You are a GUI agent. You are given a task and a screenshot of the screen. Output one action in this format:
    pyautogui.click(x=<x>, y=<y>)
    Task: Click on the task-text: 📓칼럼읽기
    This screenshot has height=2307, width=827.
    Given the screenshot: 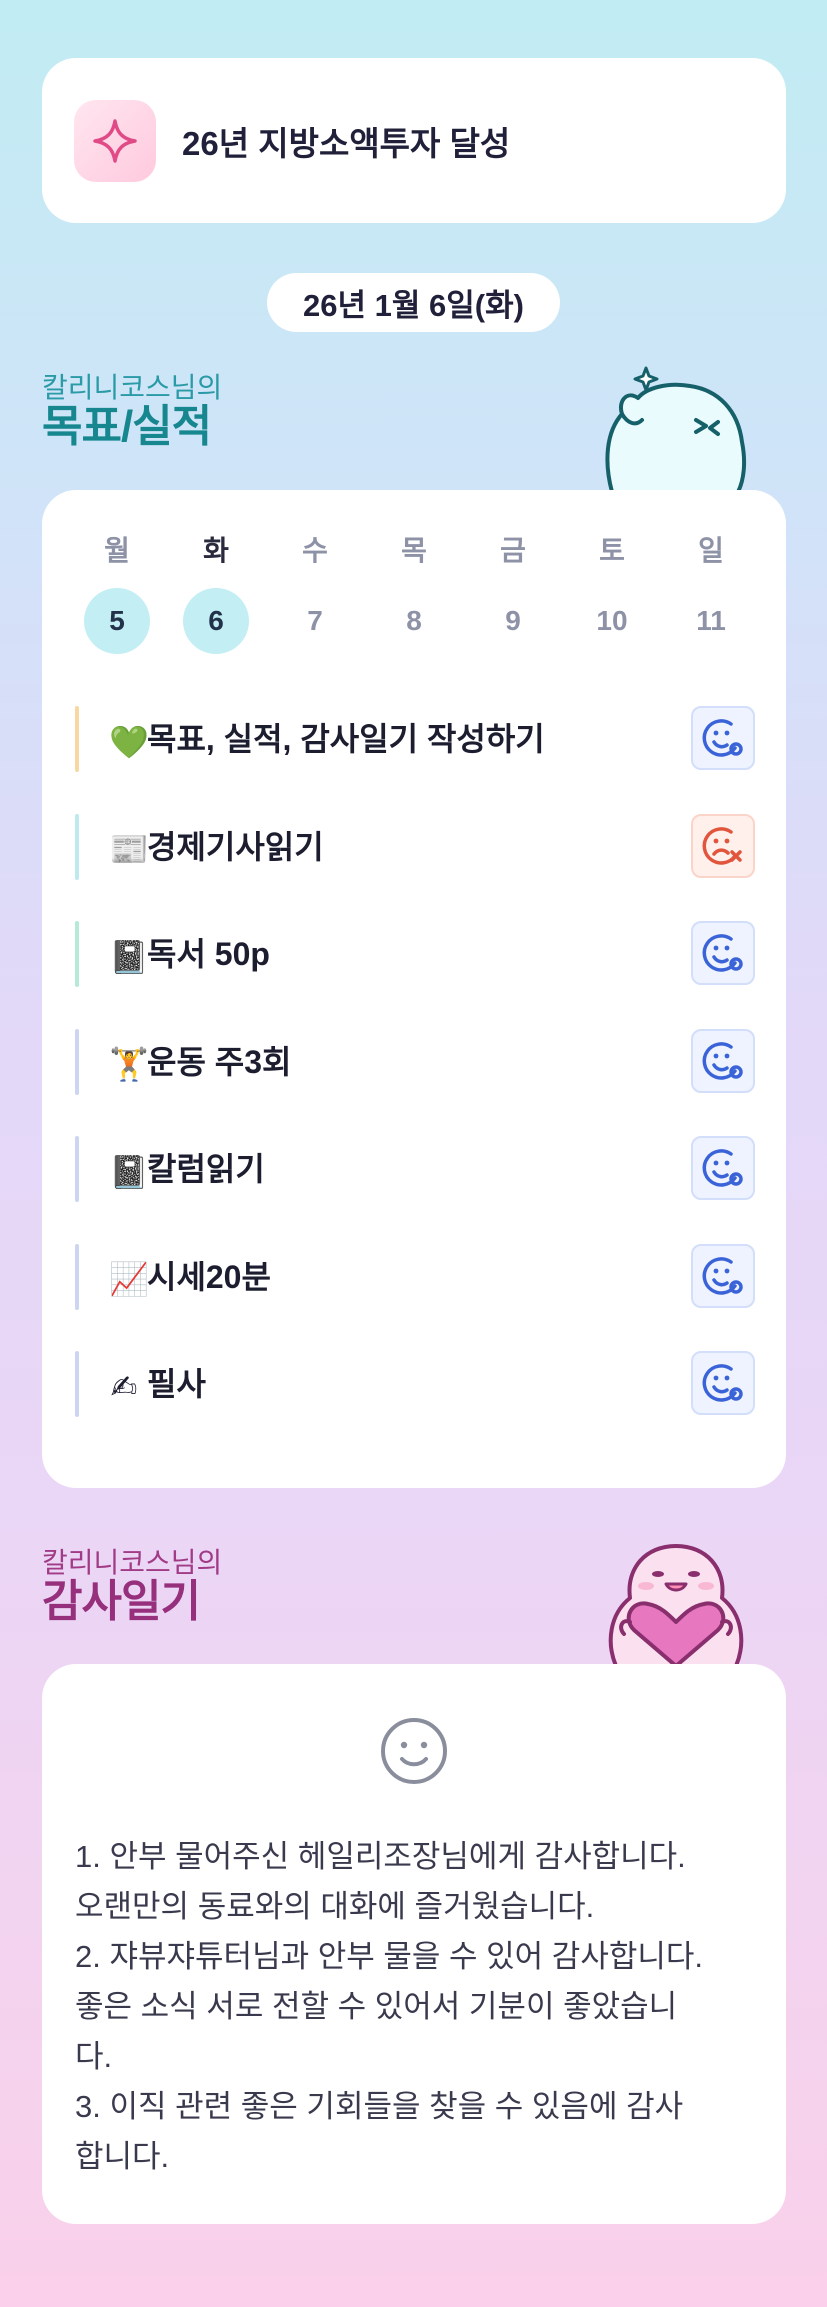 What is the action you would take?
    pyautogui.click(x=187, y=1169)
    